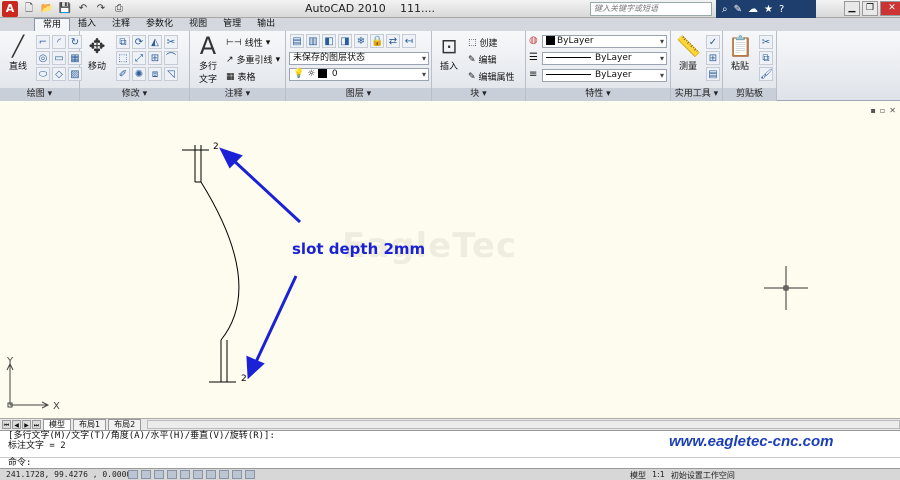 The height and width of the screenshot is (480, 900). What do you see at coordinates (208, 59) in the screenshot?
I see `mtext-button: A 多行 文字` at bounding box center [208, 59].